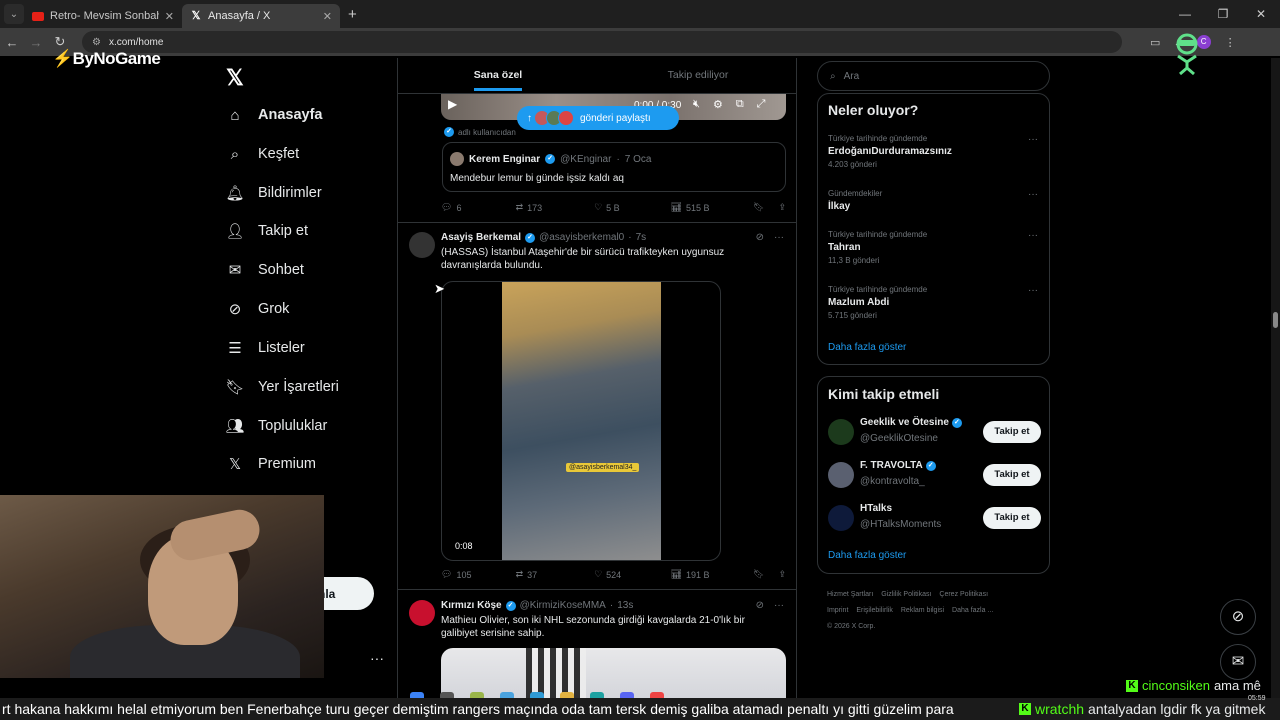  What do you see at coordinates (555, 574) in the screenshot?
I see `repost-button: ⇄ 37` at bounding box center [555, 574].